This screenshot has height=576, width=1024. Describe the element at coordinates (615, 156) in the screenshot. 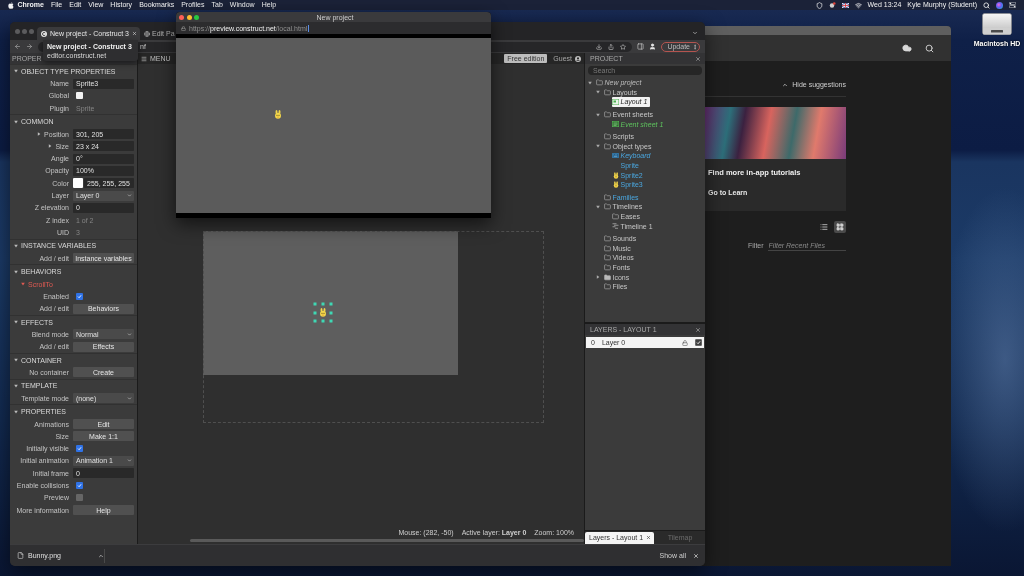

I see `keyboard-icon` at that location.